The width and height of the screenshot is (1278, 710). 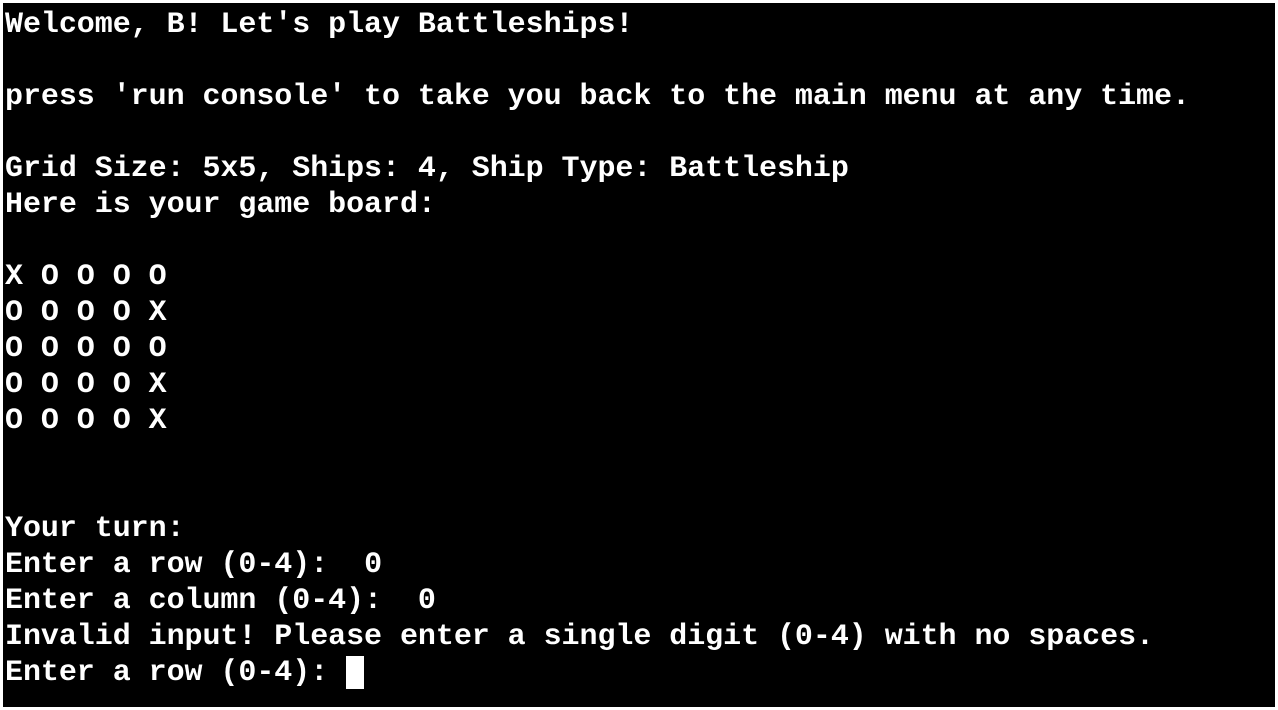 I want to click on text-cursor, so click(x=355, y=672).